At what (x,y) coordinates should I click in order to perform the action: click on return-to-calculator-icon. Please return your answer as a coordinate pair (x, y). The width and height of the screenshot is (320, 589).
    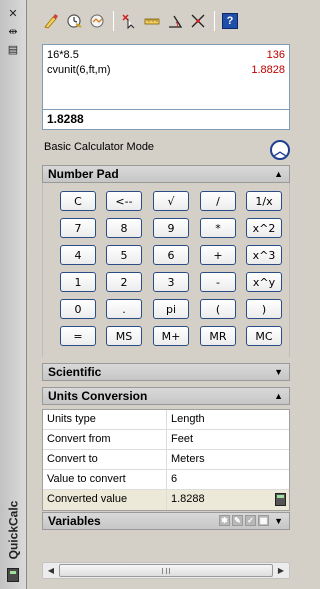
    Looking at the image, I should click on (280, 499).